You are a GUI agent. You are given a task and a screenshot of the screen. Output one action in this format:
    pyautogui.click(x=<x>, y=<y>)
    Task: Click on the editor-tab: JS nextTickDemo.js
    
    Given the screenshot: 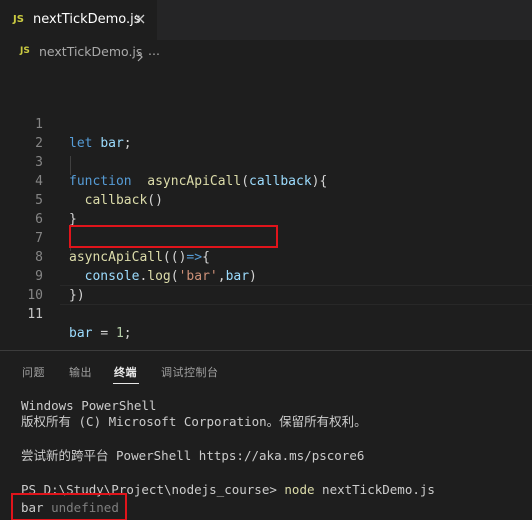 What is the action you would take?
    pyautogui.click(x=78, y=20)
    